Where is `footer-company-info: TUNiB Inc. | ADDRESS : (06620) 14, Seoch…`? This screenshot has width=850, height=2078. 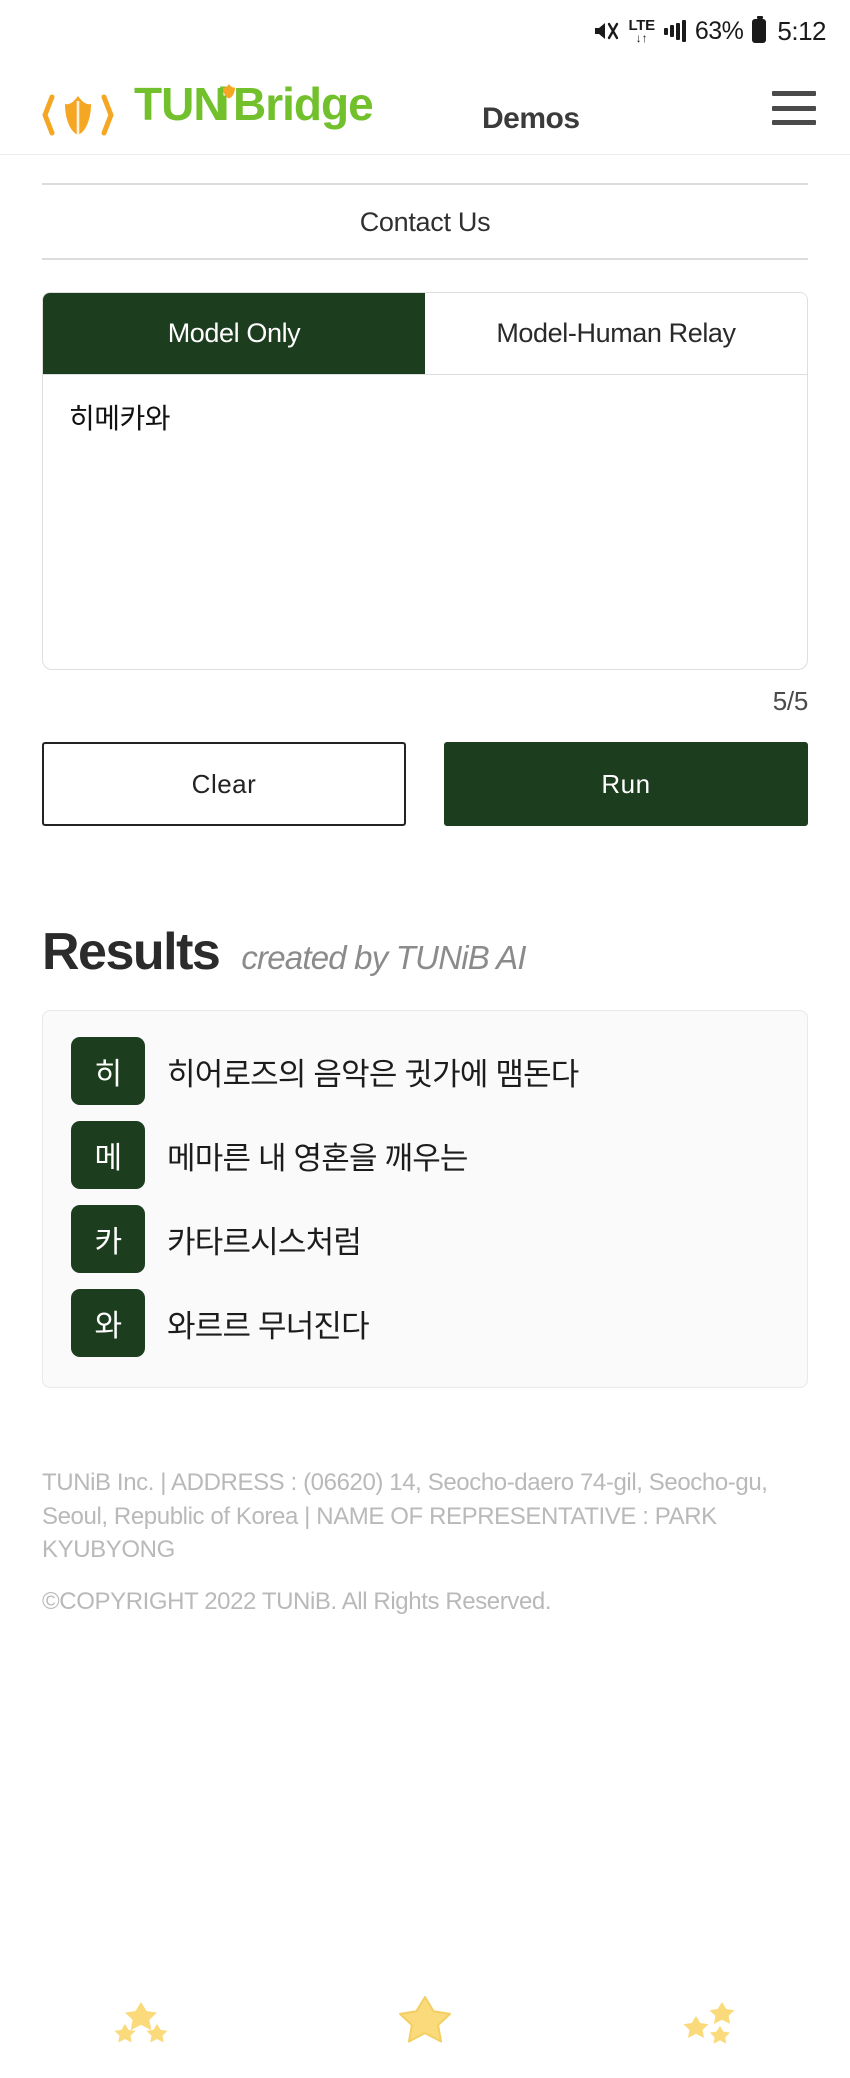
footer-company-info: TUNiB Inc. | ADDRESS : (06620) 14, Seoch… is located at coordinates (405, 1516).